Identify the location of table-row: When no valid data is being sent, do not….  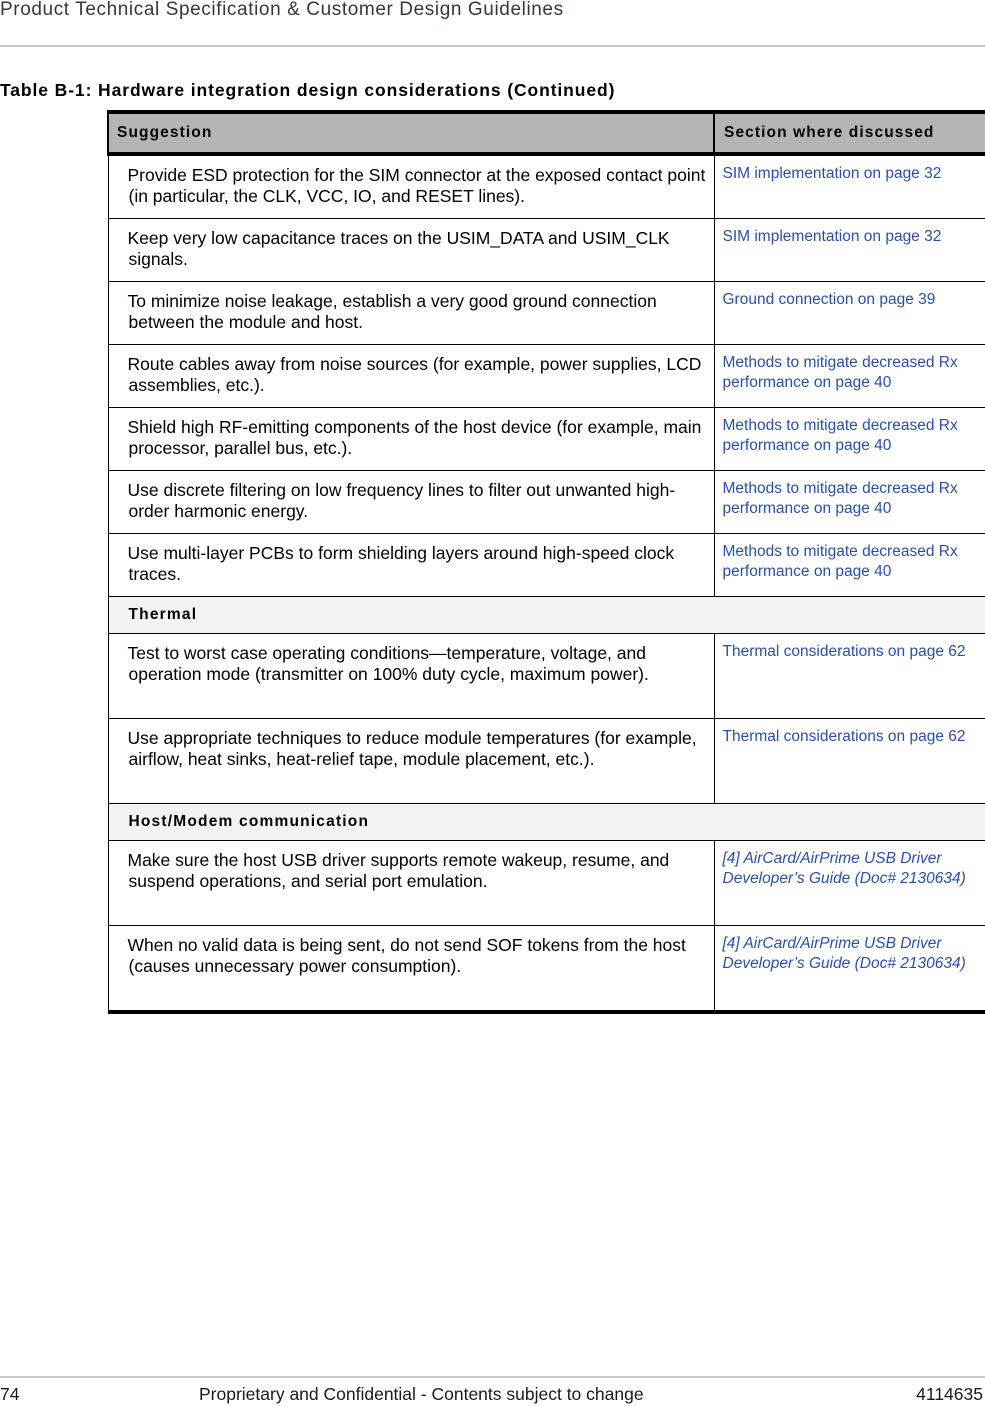
(546, 969).